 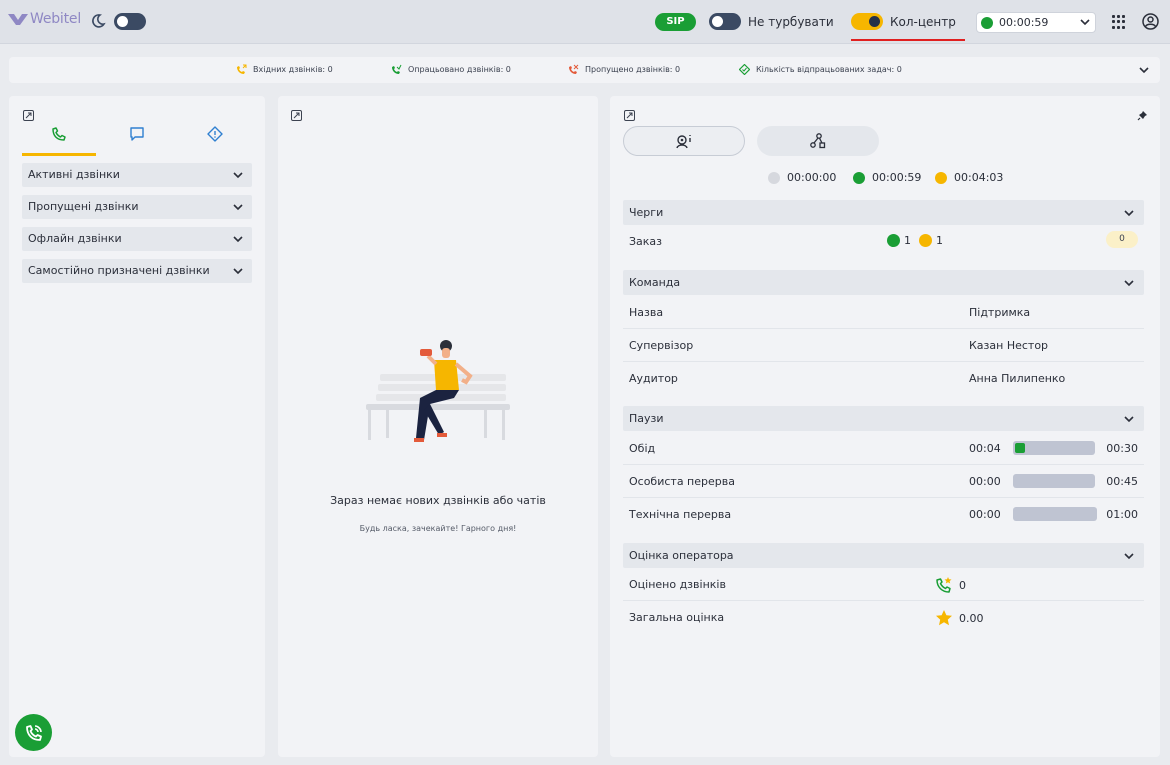 I want to click on stat-tasks-text: Кількість відпрацьованих задач: 0, so click(x=829, y=69).